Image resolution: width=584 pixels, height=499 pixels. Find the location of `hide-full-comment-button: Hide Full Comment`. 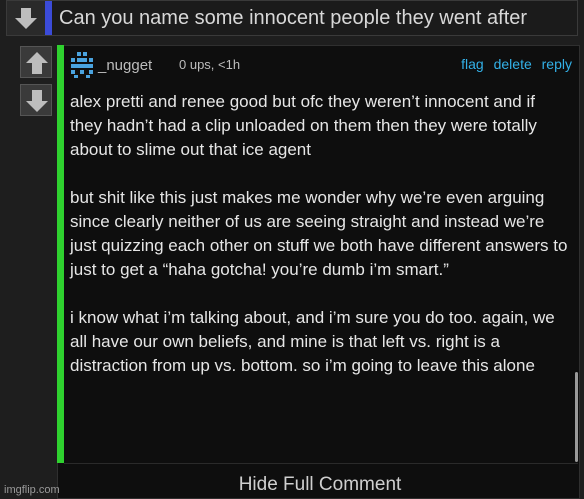

hide-full-comment-button: Hide Full Comment is located at coordinates (292, 485).